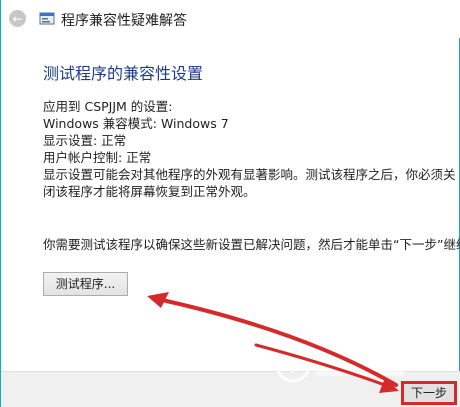 Image resolution: width=460 pixels, height=407 pixels. I want to click on title-bar: ← 程序兼容性疑难解答, so click(230, 19).